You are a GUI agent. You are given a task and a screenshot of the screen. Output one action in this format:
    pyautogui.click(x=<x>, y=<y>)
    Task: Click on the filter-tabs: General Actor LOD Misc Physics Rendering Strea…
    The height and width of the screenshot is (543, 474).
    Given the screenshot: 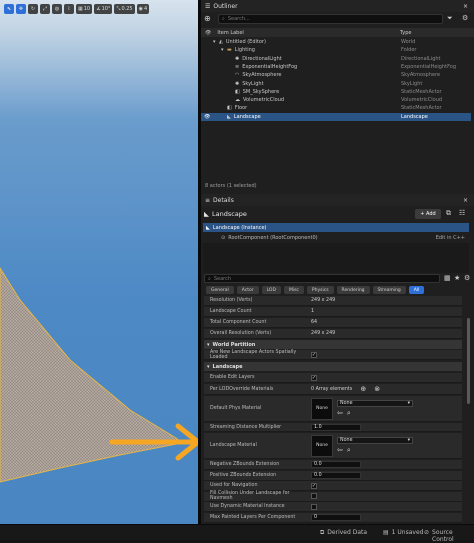 What is the action you would take?
    pyautogui.click(x=315, y=290)
    